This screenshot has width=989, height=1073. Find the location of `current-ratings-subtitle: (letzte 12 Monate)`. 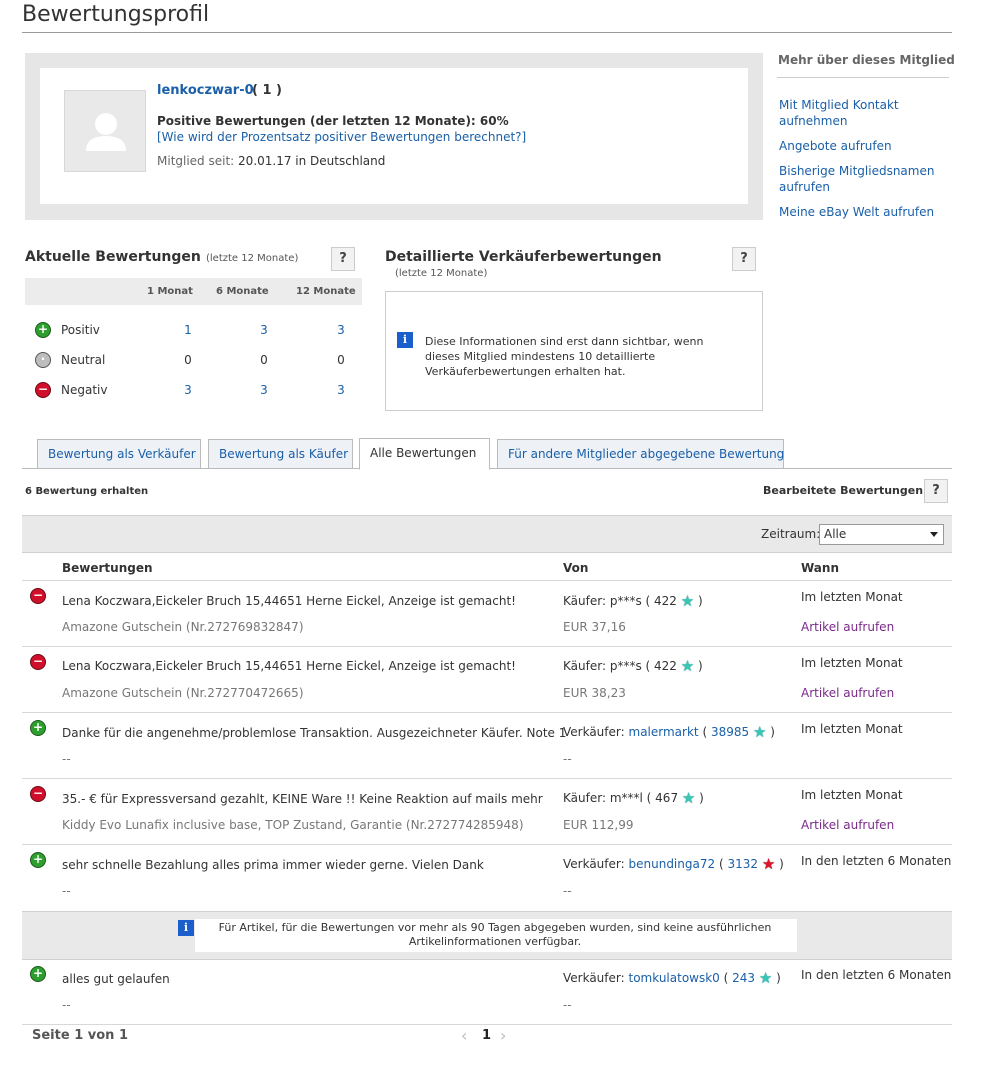

current-ratings-subtitle: (letzte 12 Monate) is located at coordinates (252, 258).